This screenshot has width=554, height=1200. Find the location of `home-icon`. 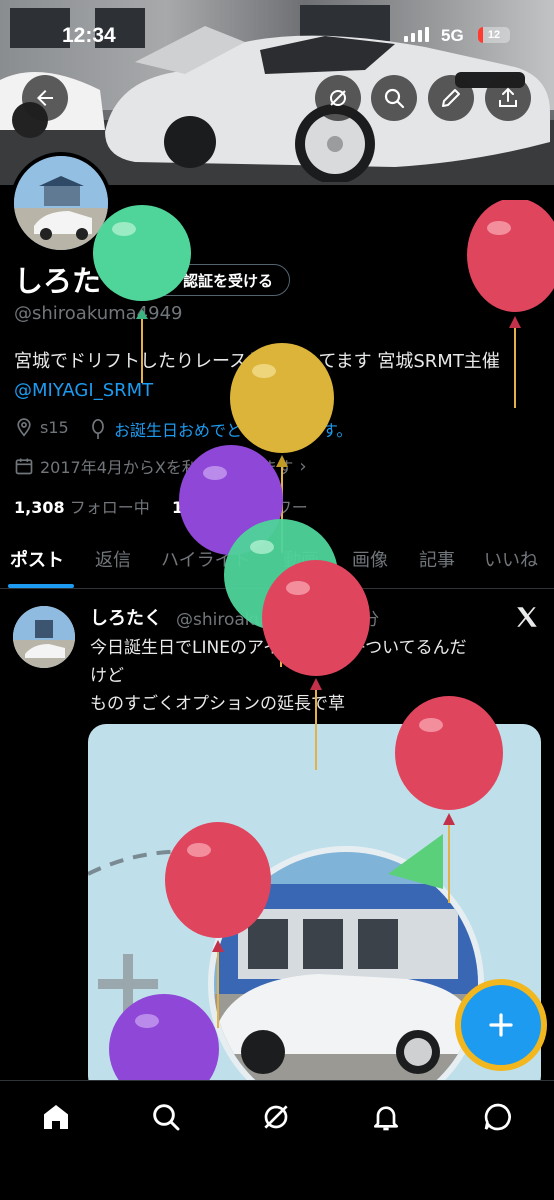

home-icon is located at coordinates (56, 1117).